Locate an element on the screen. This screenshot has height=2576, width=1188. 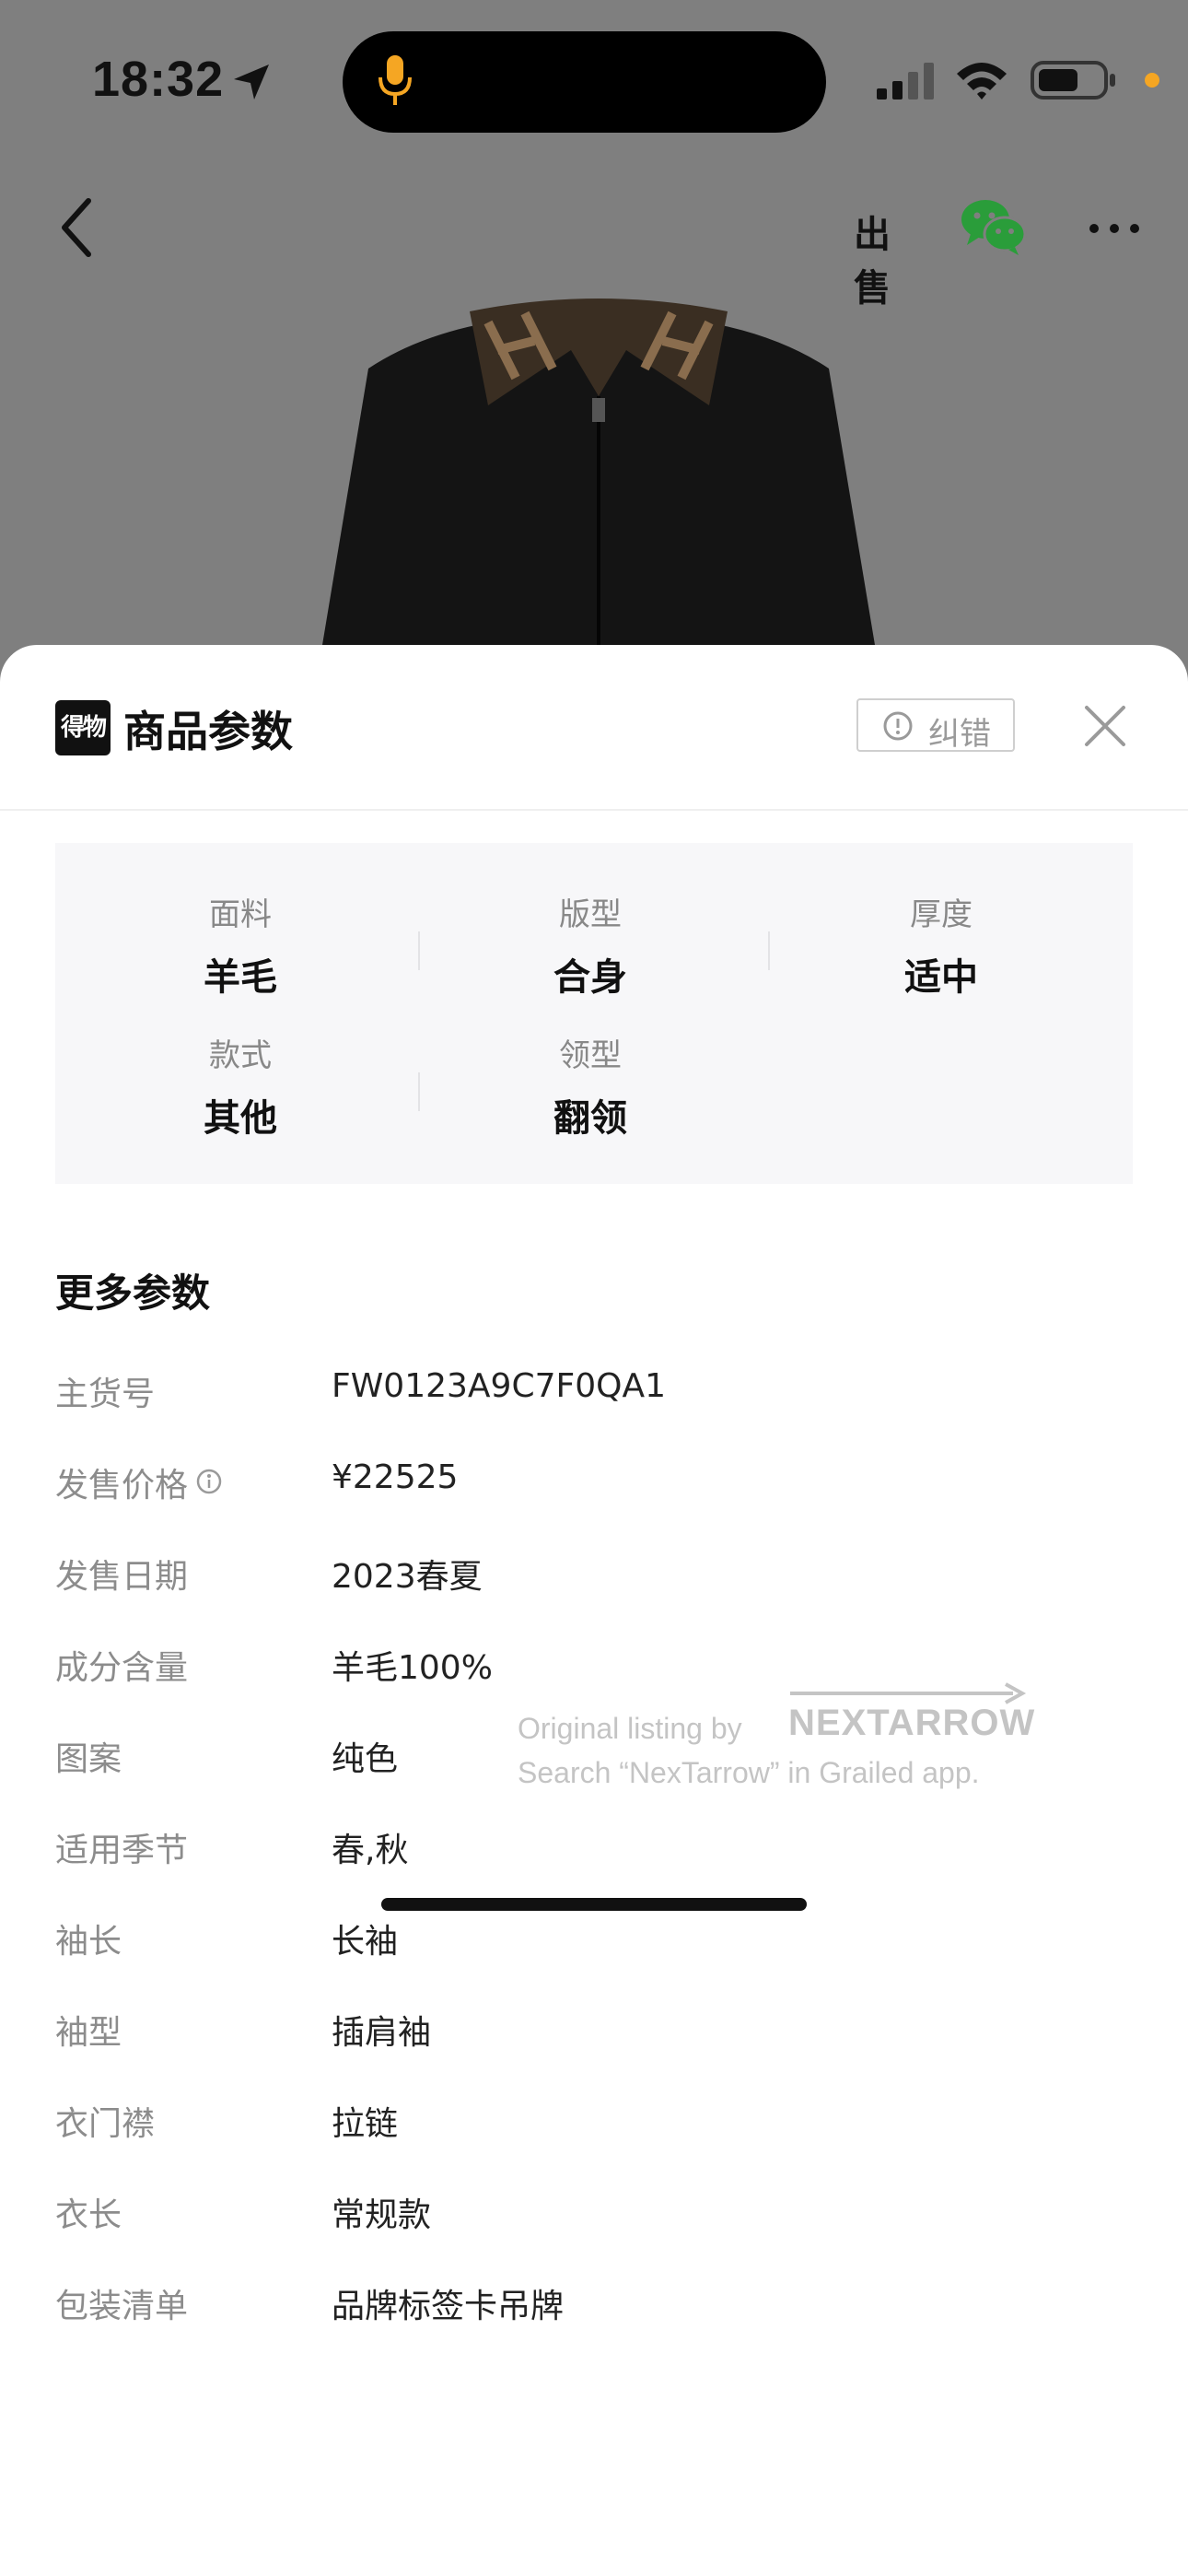
param-label: 适用季节 is located at coordinates (122, 1850).